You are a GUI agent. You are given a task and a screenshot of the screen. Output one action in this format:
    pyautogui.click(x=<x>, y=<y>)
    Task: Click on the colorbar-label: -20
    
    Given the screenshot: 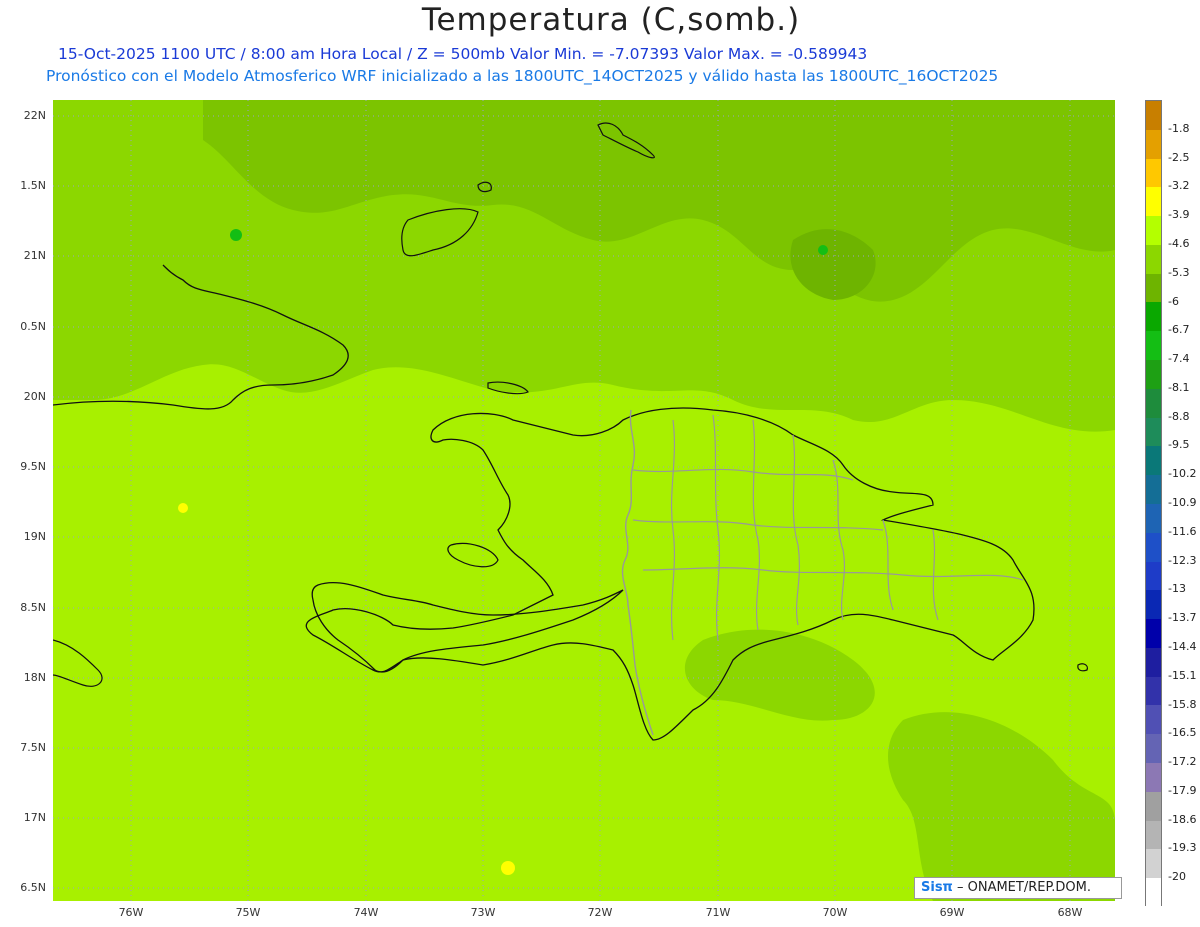 What is the action you would take?
    pyautogui.click(x=1177, y=877)
    